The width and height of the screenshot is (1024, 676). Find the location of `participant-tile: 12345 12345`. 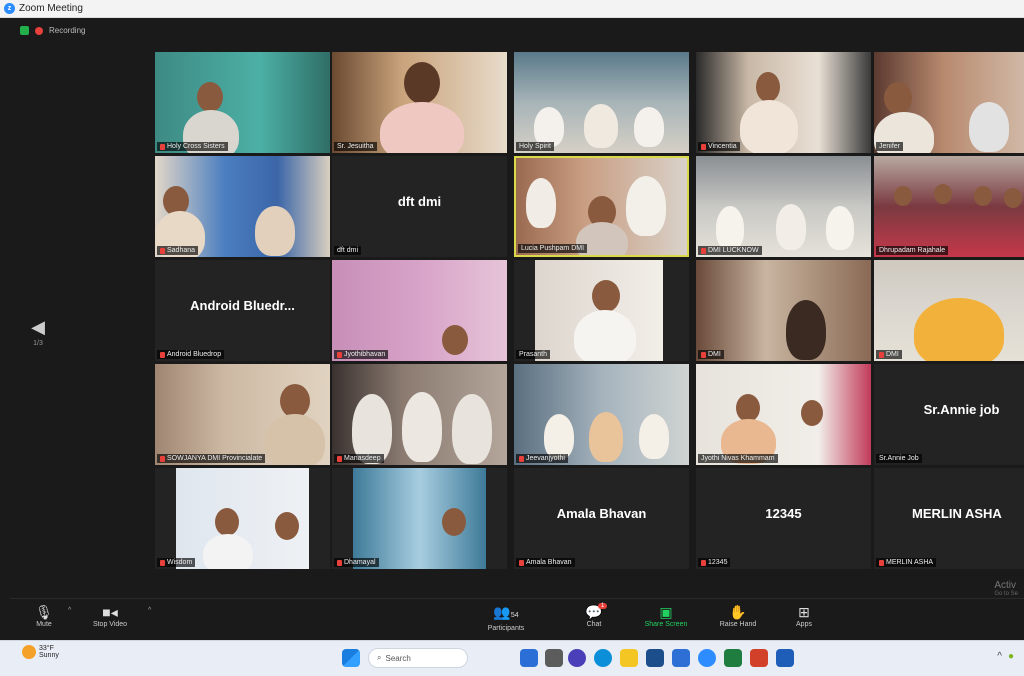

participant-tile: 12345 12345 is located at coordinates (783, 518).